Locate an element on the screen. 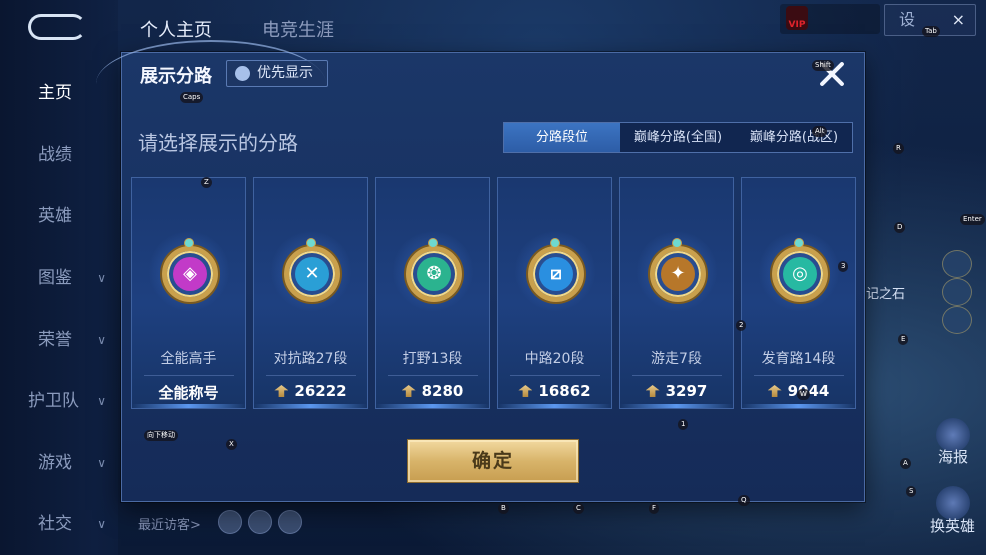 Image resolution: width=986 pixels, height=555 pixels. lane-card: ✦ 游走7段 3297 is located at coordinates (676, 293).